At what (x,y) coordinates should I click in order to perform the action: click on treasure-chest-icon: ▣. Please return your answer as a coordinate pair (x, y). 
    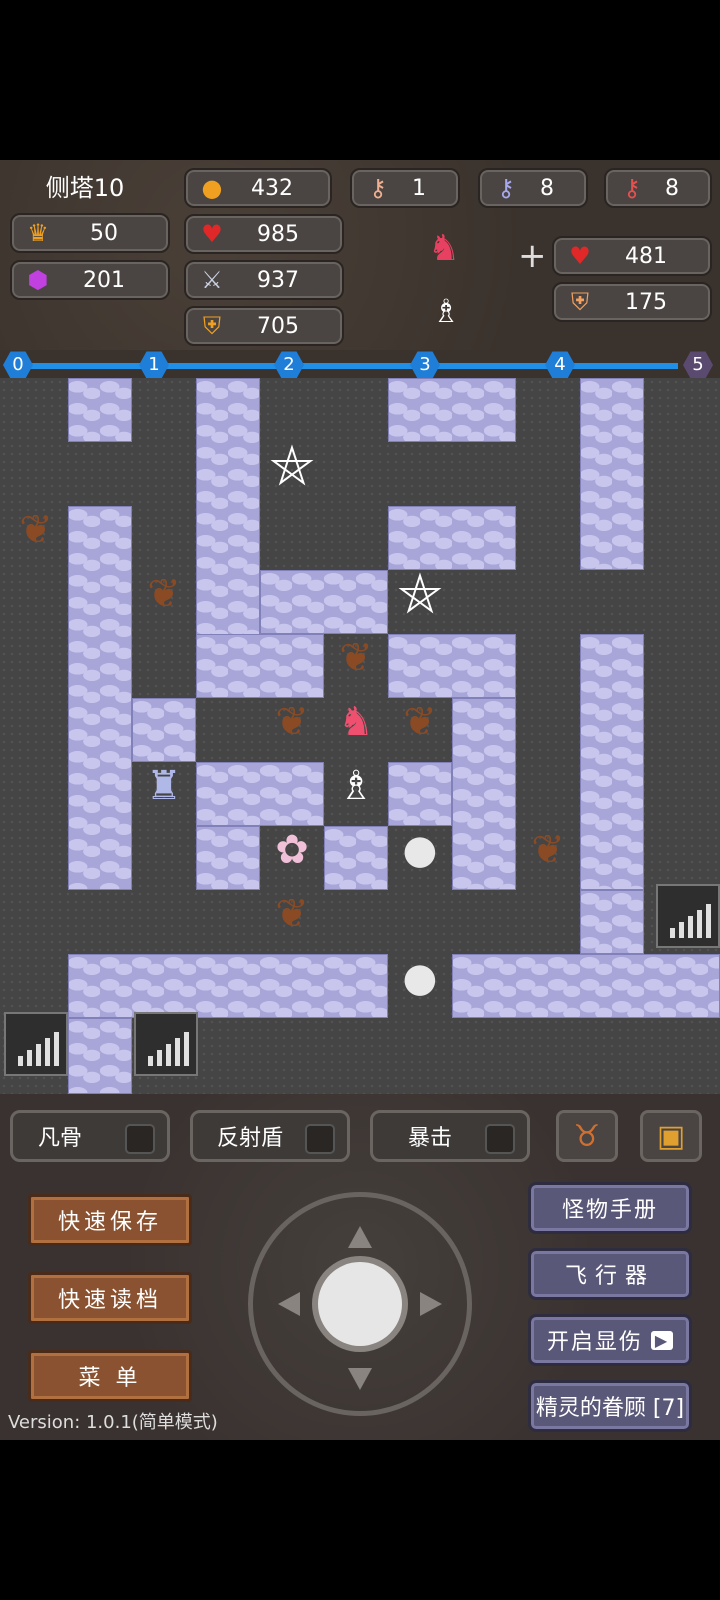
    Looking at the image, I should click on (671, 1136).